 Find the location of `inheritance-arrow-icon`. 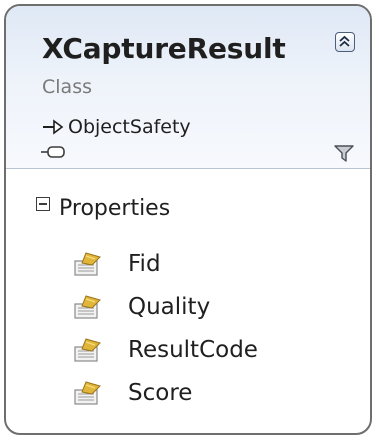

inheritance-arrow-icon is located at coordinates (53, 127).